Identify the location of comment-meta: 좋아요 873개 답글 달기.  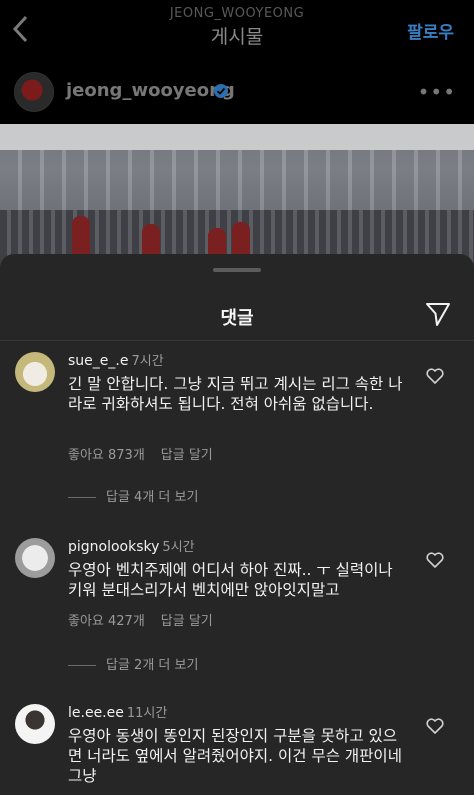
(148, 453).